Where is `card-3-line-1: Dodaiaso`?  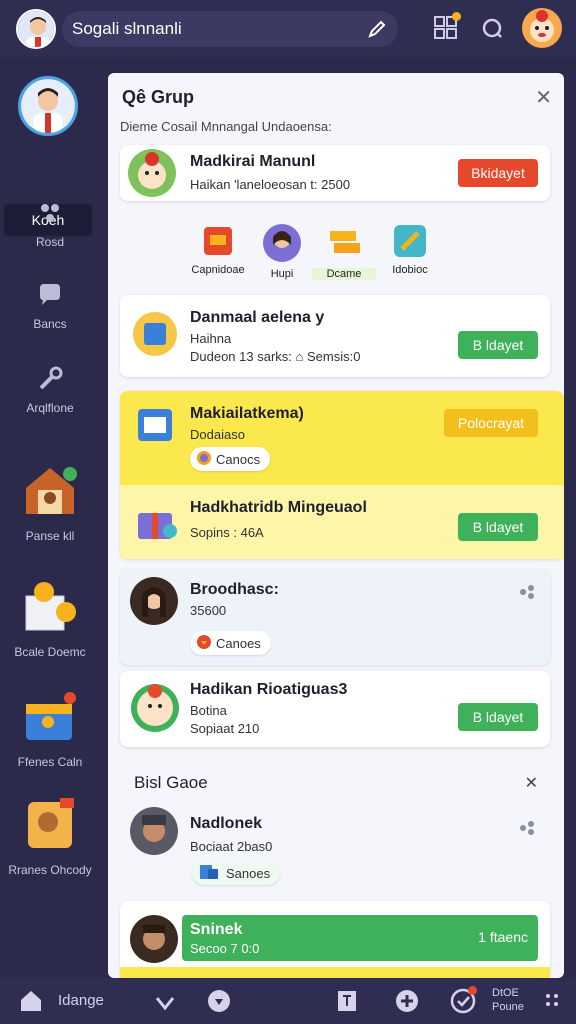
card-3-line-1: Dodaiaso is located at coordinates (217, 434).